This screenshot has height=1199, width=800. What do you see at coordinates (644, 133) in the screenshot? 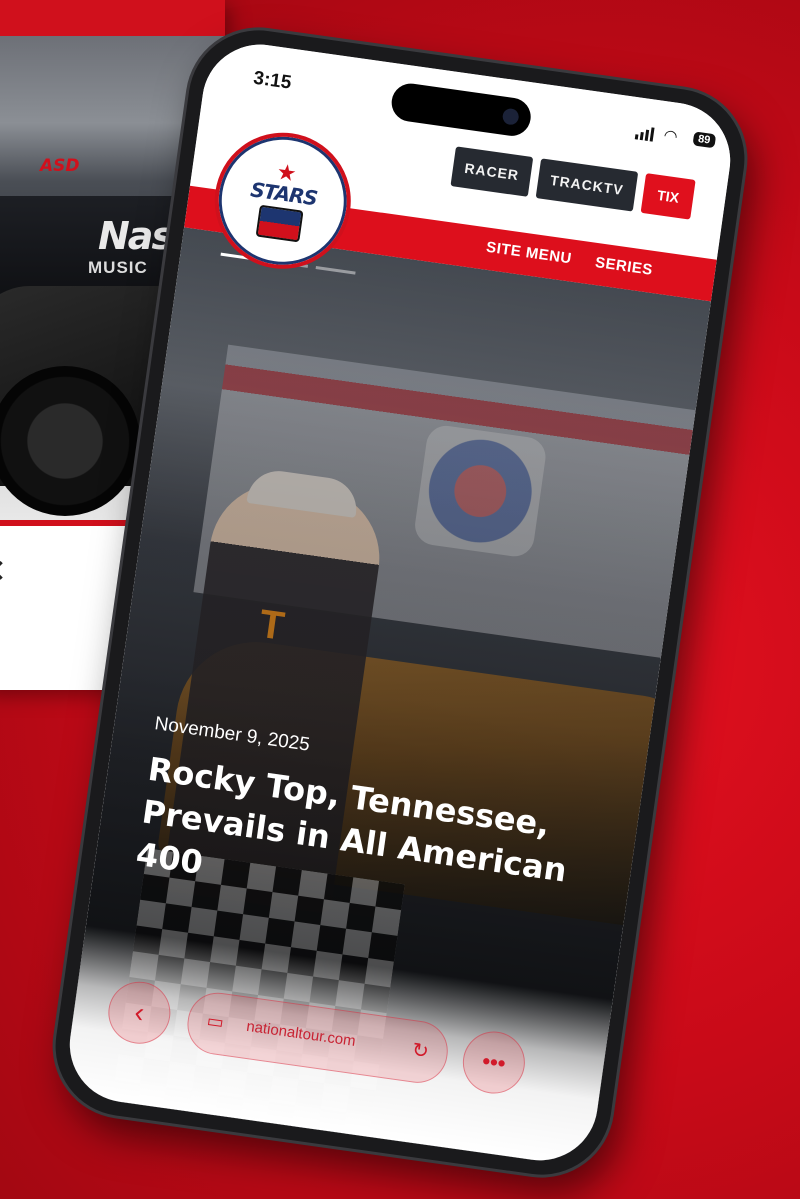
I see `signal-icon` at bounding box center [644, 133].